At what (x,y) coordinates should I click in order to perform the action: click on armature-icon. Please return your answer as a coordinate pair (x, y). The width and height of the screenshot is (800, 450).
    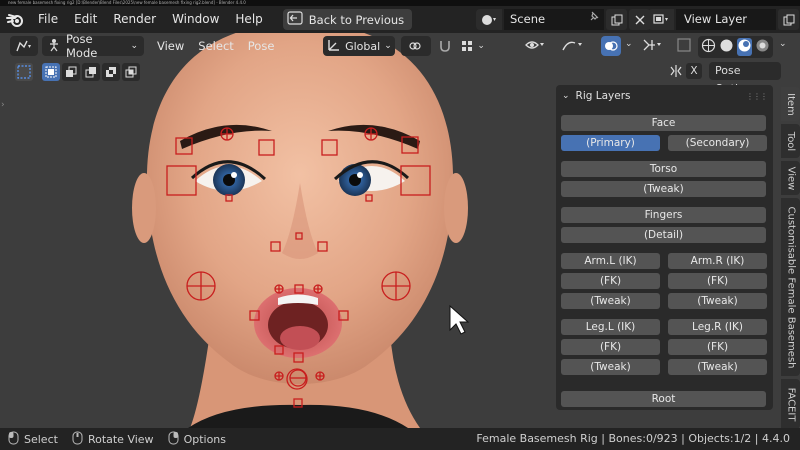
    Looking at the image, I should click on (652, 46).